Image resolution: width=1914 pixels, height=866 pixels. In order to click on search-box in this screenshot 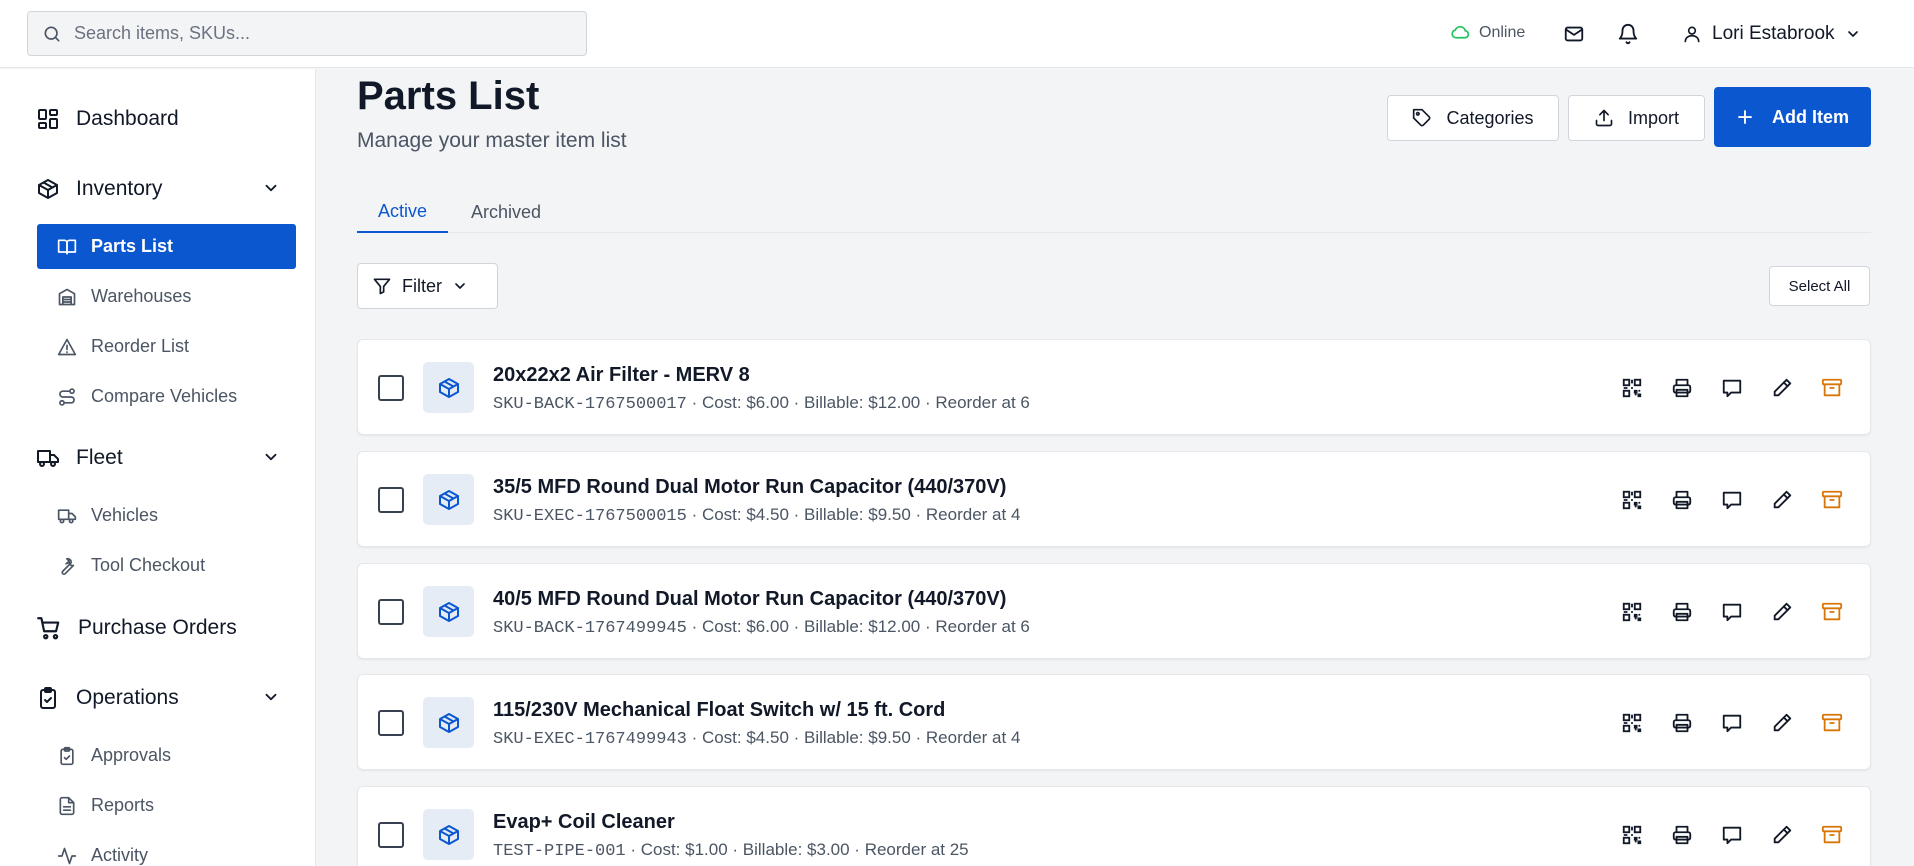, I will do `click(307, 33)`.